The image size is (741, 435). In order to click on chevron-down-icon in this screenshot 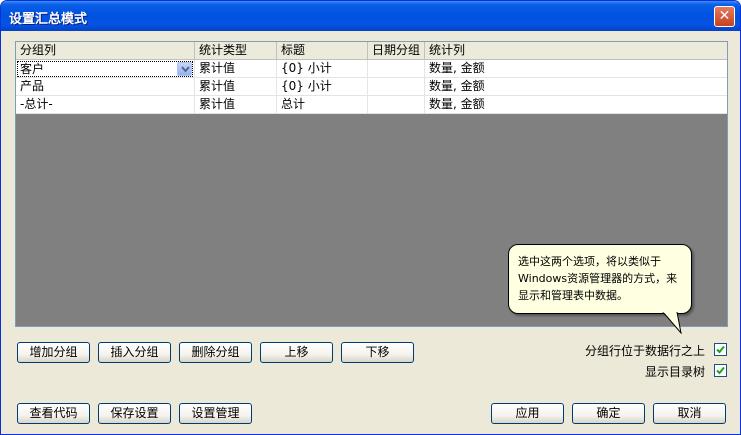, I will do `click(184, 69)`.